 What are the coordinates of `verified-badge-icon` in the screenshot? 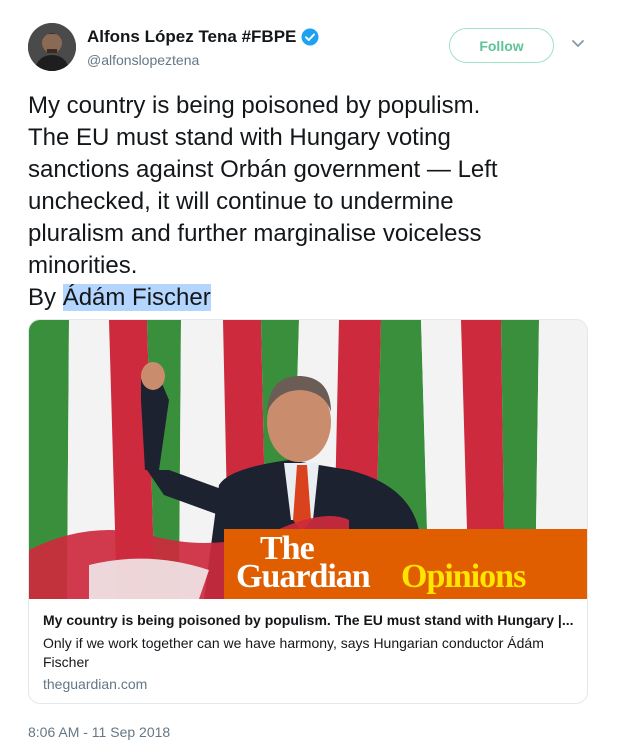 It's located at (310, 37).